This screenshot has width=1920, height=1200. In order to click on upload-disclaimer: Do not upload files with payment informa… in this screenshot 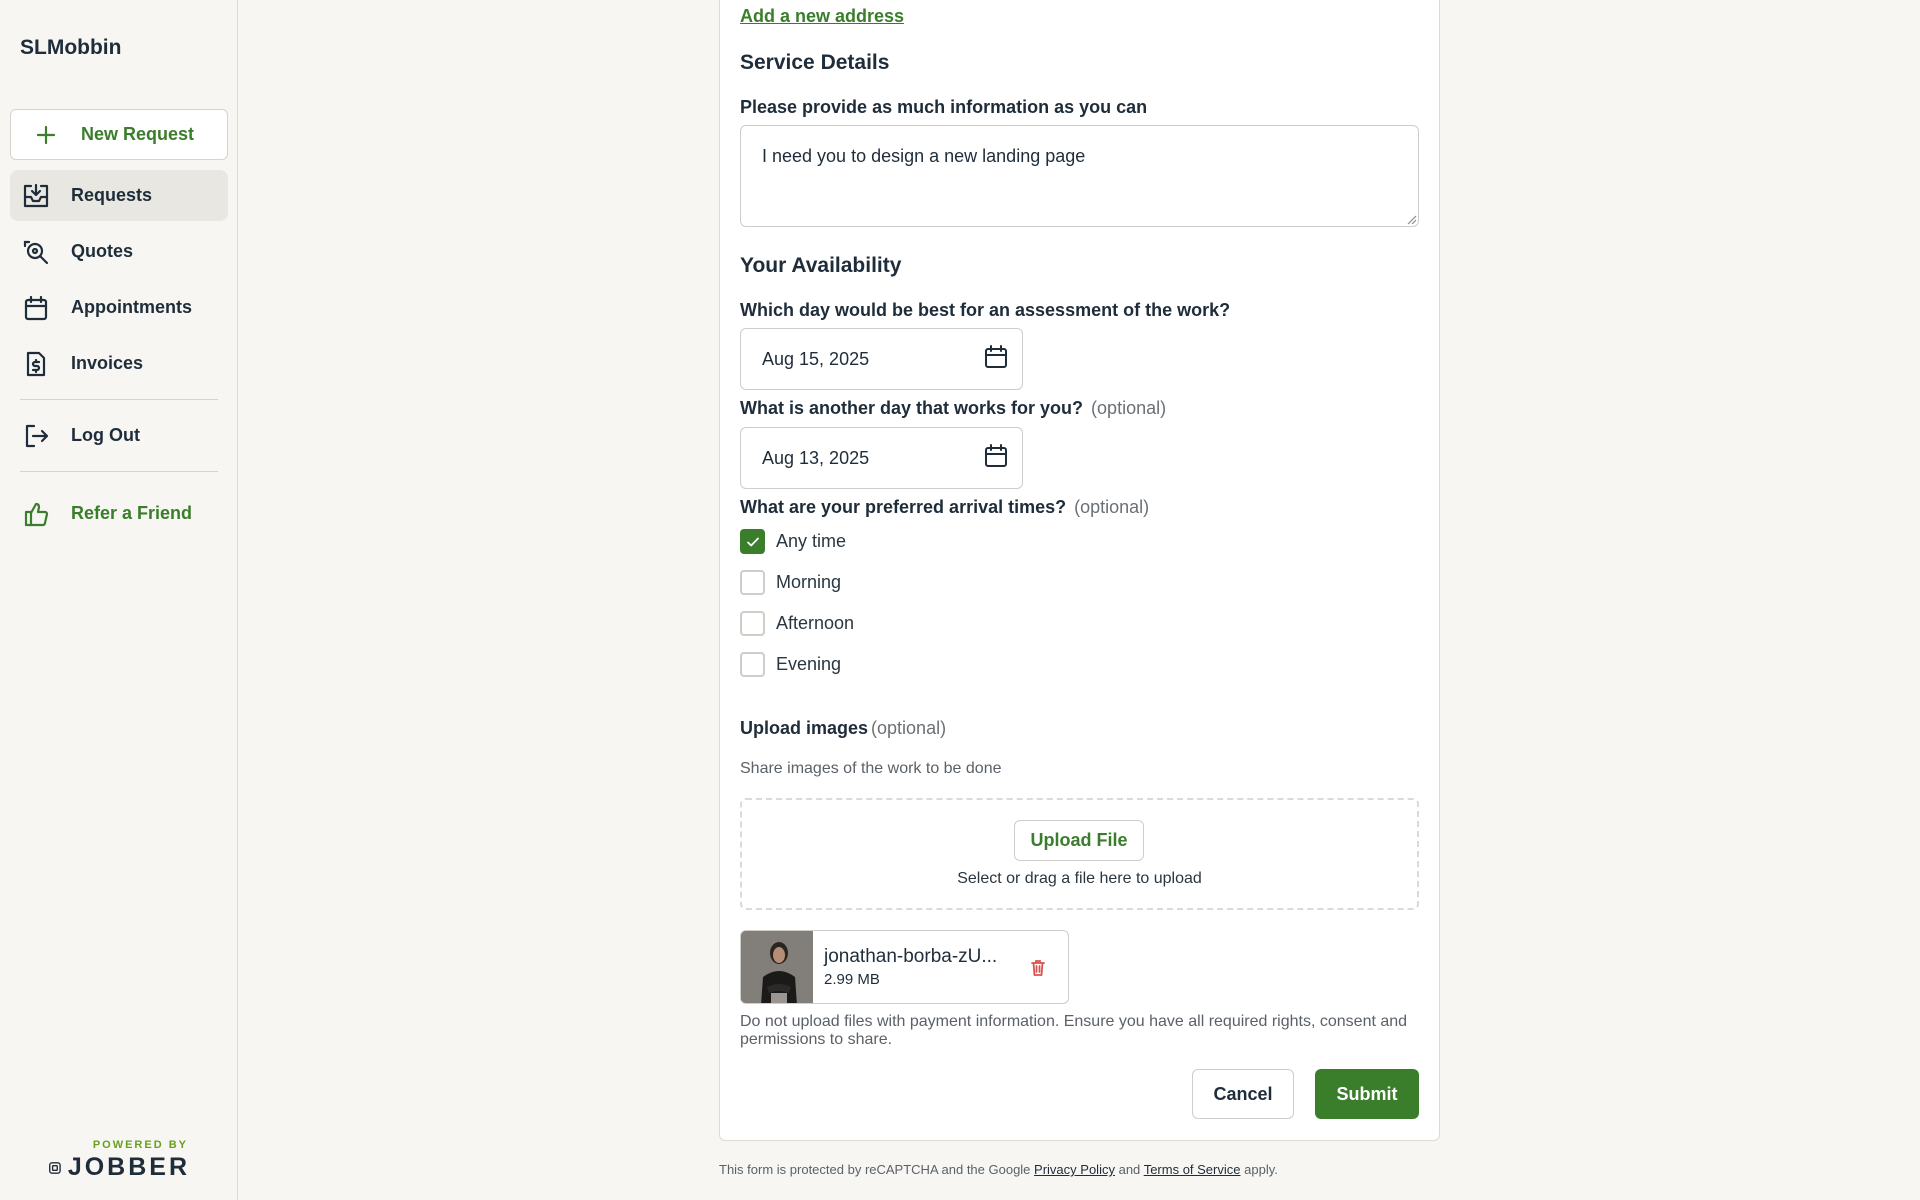, I will do `click(1074, 1030)`.